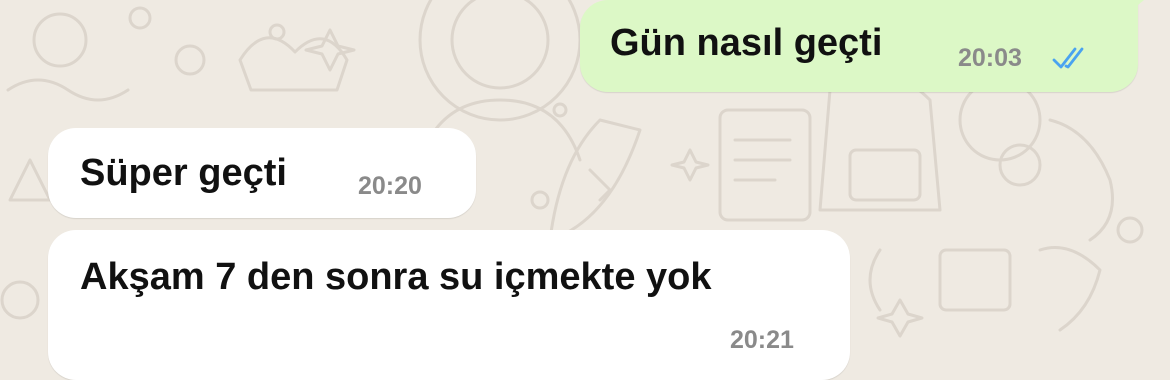 This screenshot has width=1170, height=380. What do you see at coordinates (183, 173) in the screenshot?
I see `message-text: Süper geçti` at bounding box center [183, 173].